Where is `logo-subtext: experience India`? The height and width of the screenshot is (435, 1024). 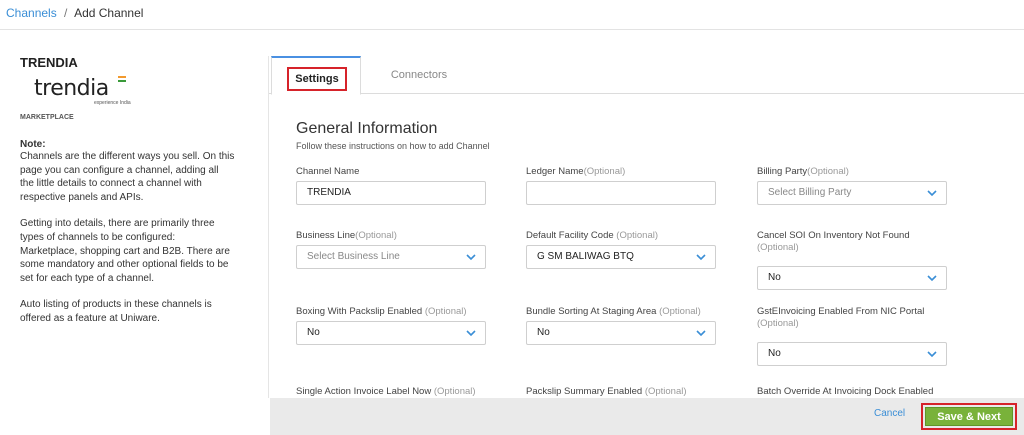
logo-subtext: experience India is located at coordinates (112, 103).